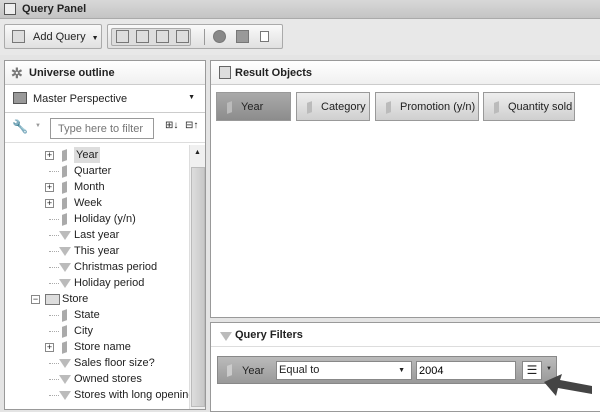 The image size is (600, 412). What do you see at coordinates (405, 335) in the screenshot?
I see `query-filters-header: Query Filters` at bounding box center [405, 335].